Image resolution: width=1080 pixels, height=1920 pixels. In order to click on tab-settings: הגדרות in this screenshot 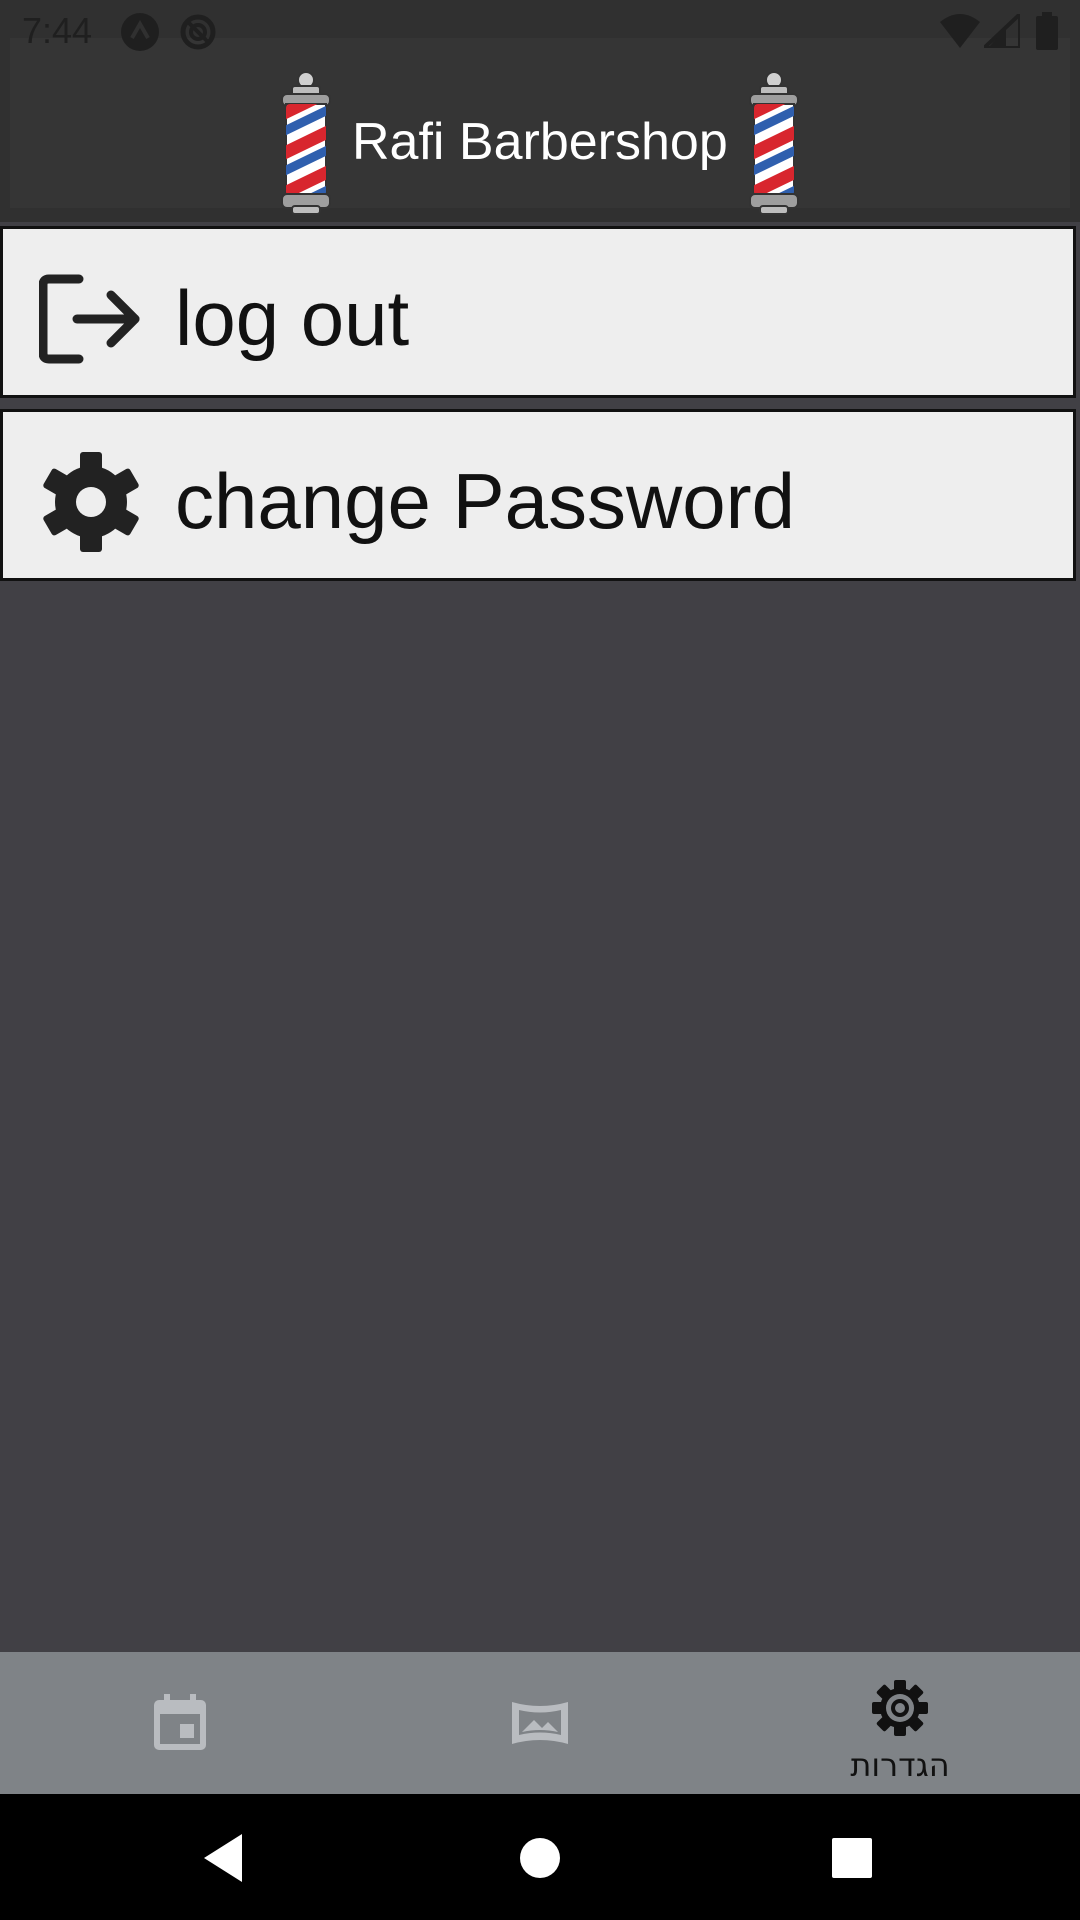, I will do `click(900, 1723)`.